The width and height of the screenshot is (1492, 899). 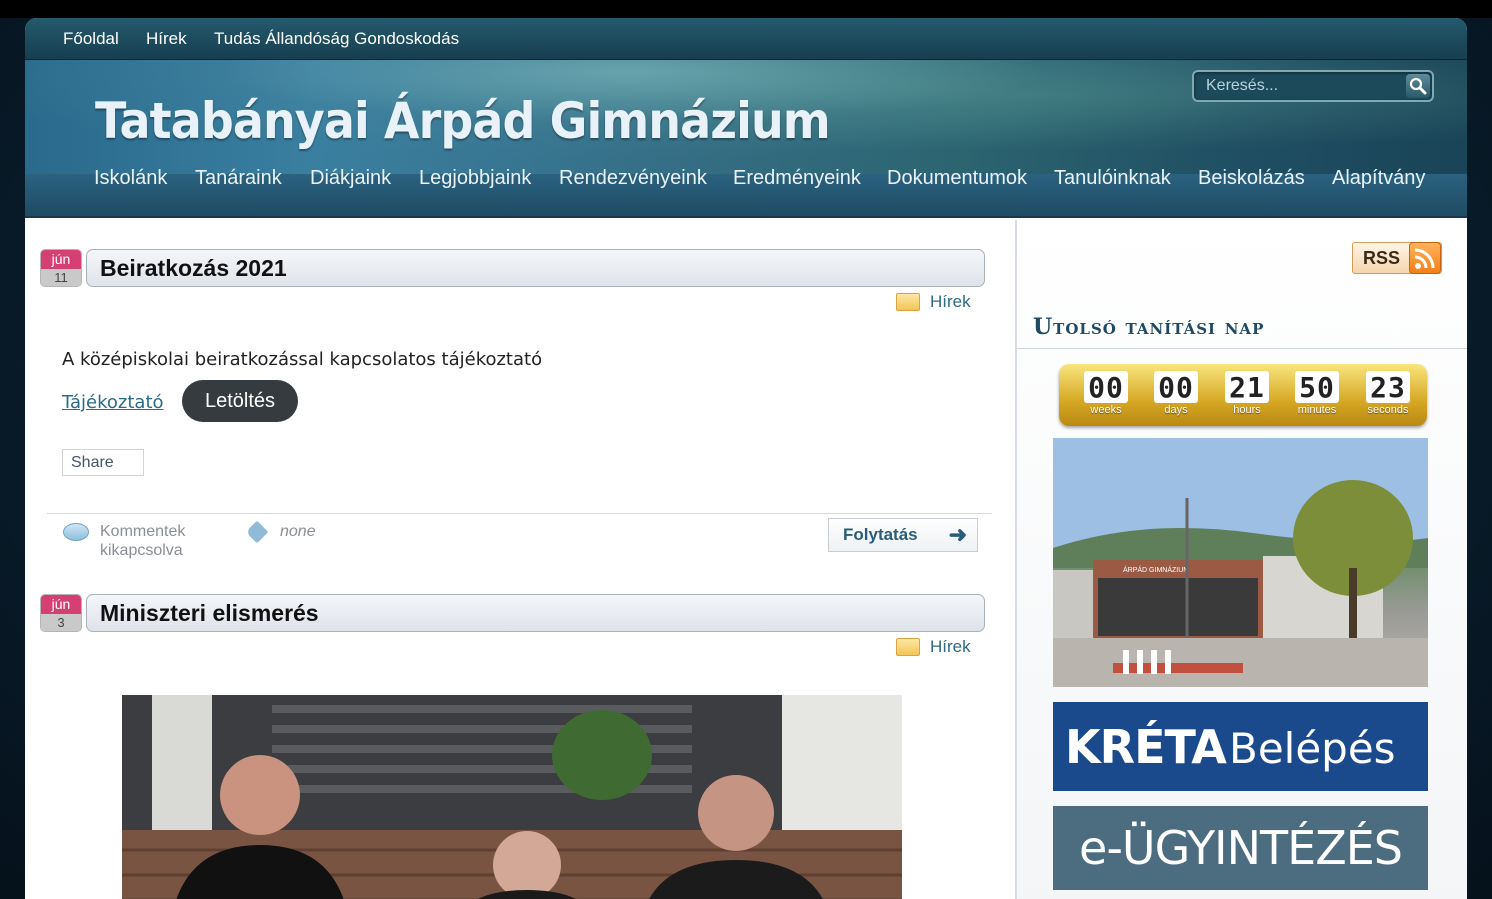 I want to click on post-title: Beiratkozás 2021, so click(x=535, y=268).